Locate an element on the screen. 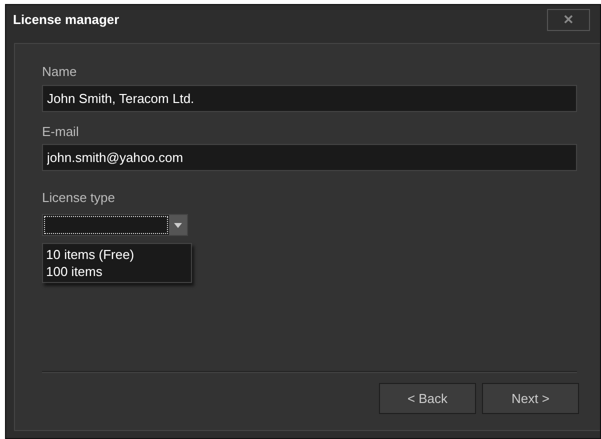 Image resolution: width=601 pixels, height=439 pixels. field-label: Name is located at coordinates (59, 72).